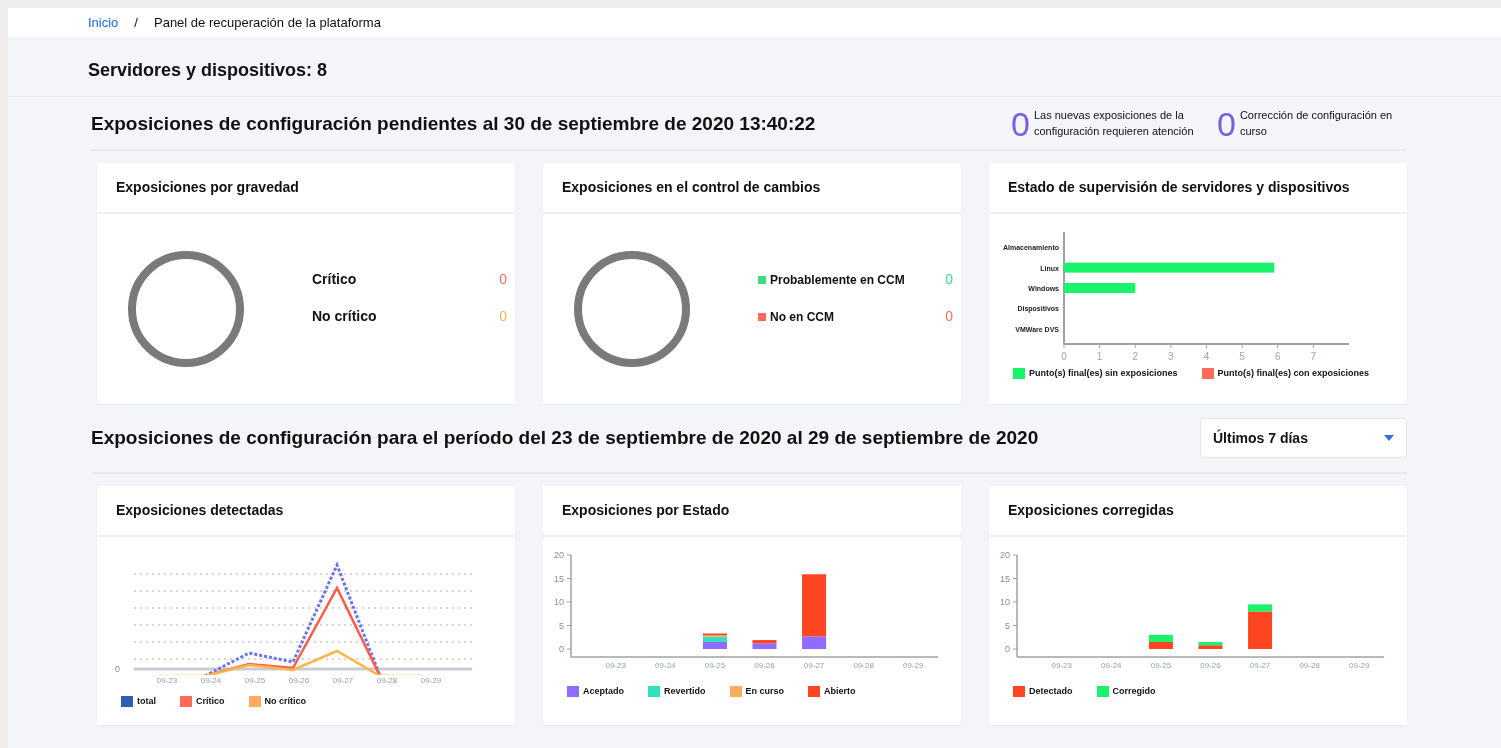  Describe the element at coordinates (103, 22) in the screenshot. I see `breadcrumb-link: Inicio` at that location.